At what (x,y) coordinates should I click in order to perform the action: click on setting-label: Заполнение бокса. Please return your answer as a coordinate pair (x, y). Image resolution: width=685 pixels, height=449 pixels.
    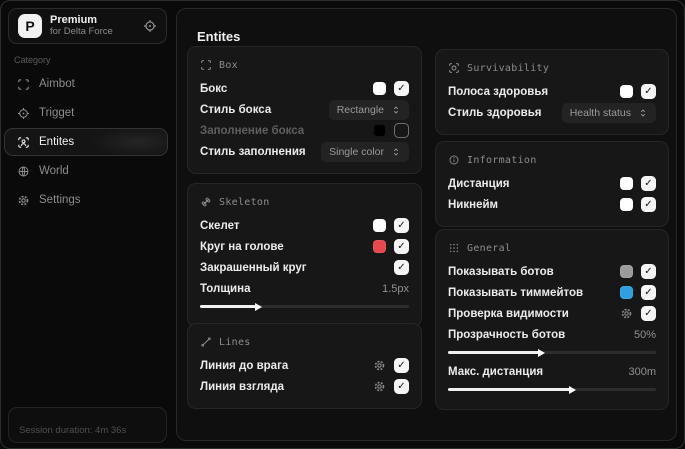
    Looking at the image, I should click on (252, 130).